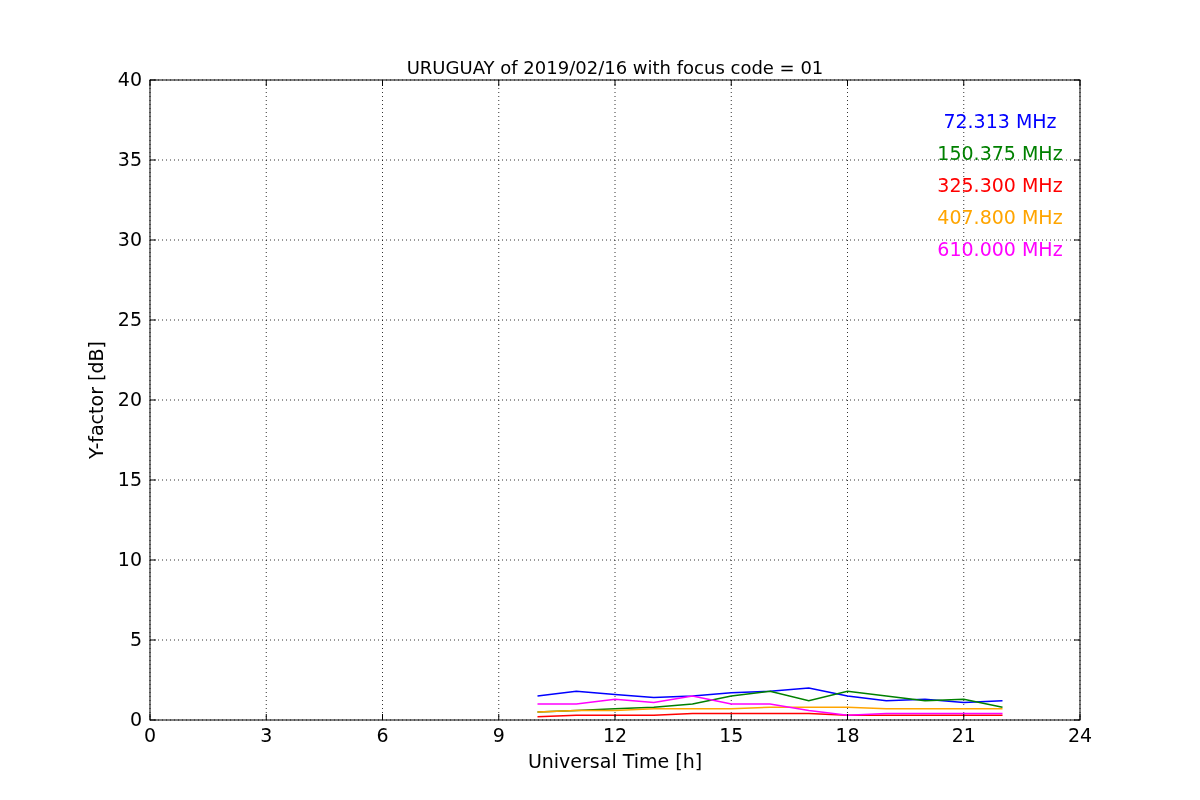 This screenshot has width=1200, height=800. I want to click on legend-entry: 150.375 MHz, so click(1000, 153).